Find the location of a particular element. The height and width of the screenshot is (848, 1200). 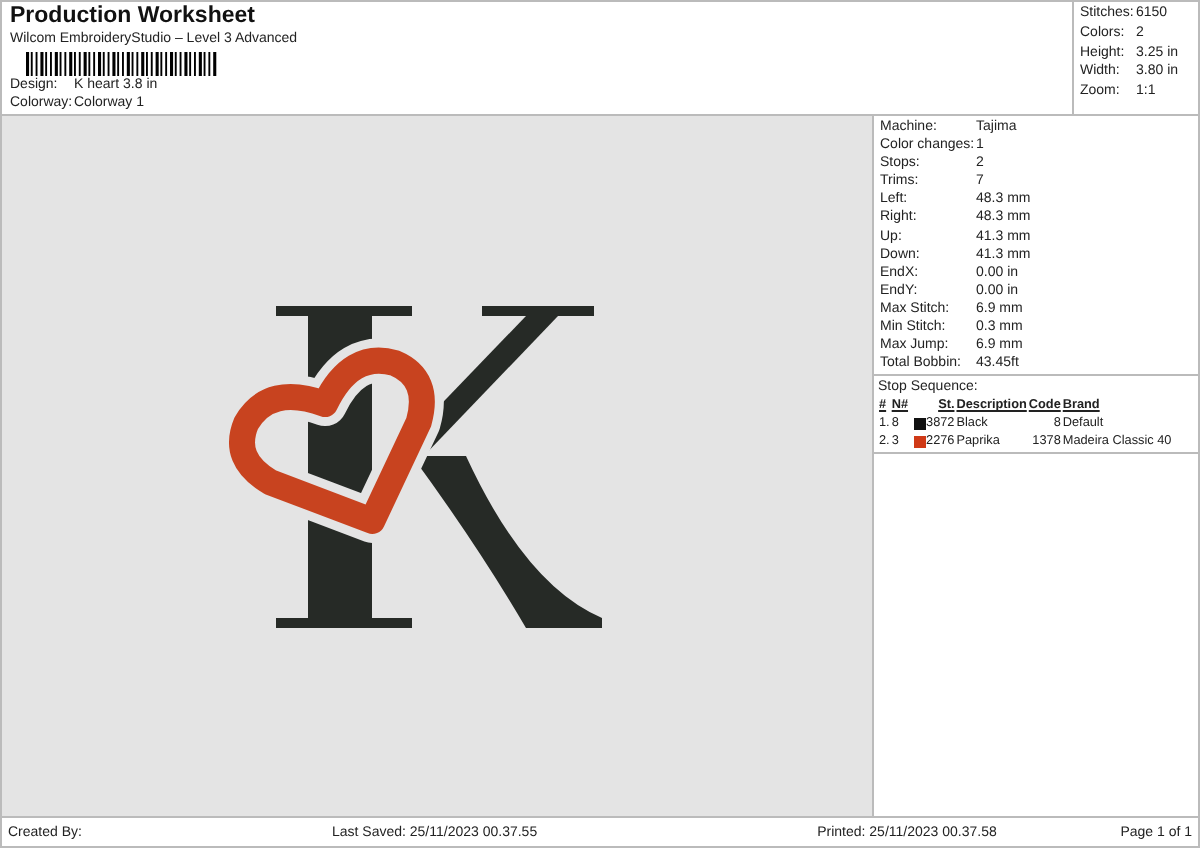

worksheet-title: Production Worksheet is located at coordinates (133, 17).